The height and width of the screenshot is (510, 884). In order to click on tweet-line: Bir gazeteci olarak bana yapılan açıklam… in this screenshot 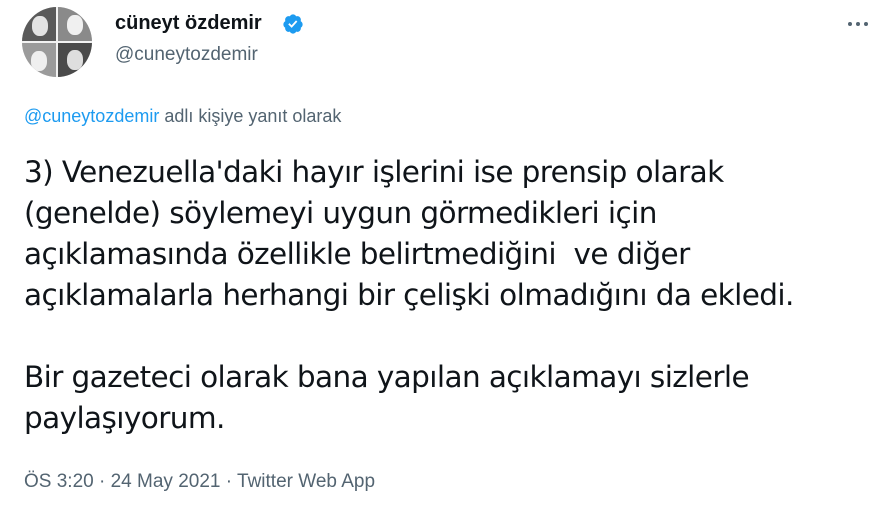, I will do `click(387, 377)`.